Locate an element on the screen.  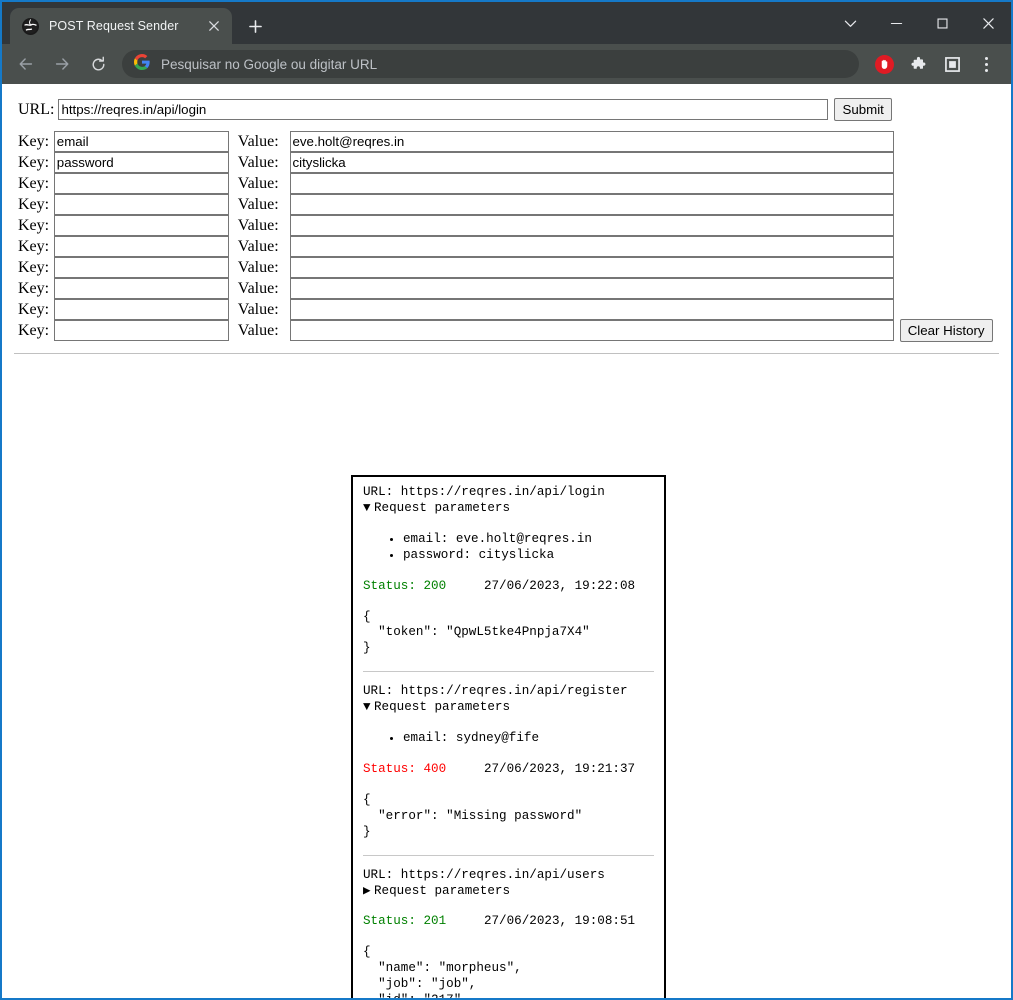
triangle-right-icon: ▶ is located at coordinates (367, 890).